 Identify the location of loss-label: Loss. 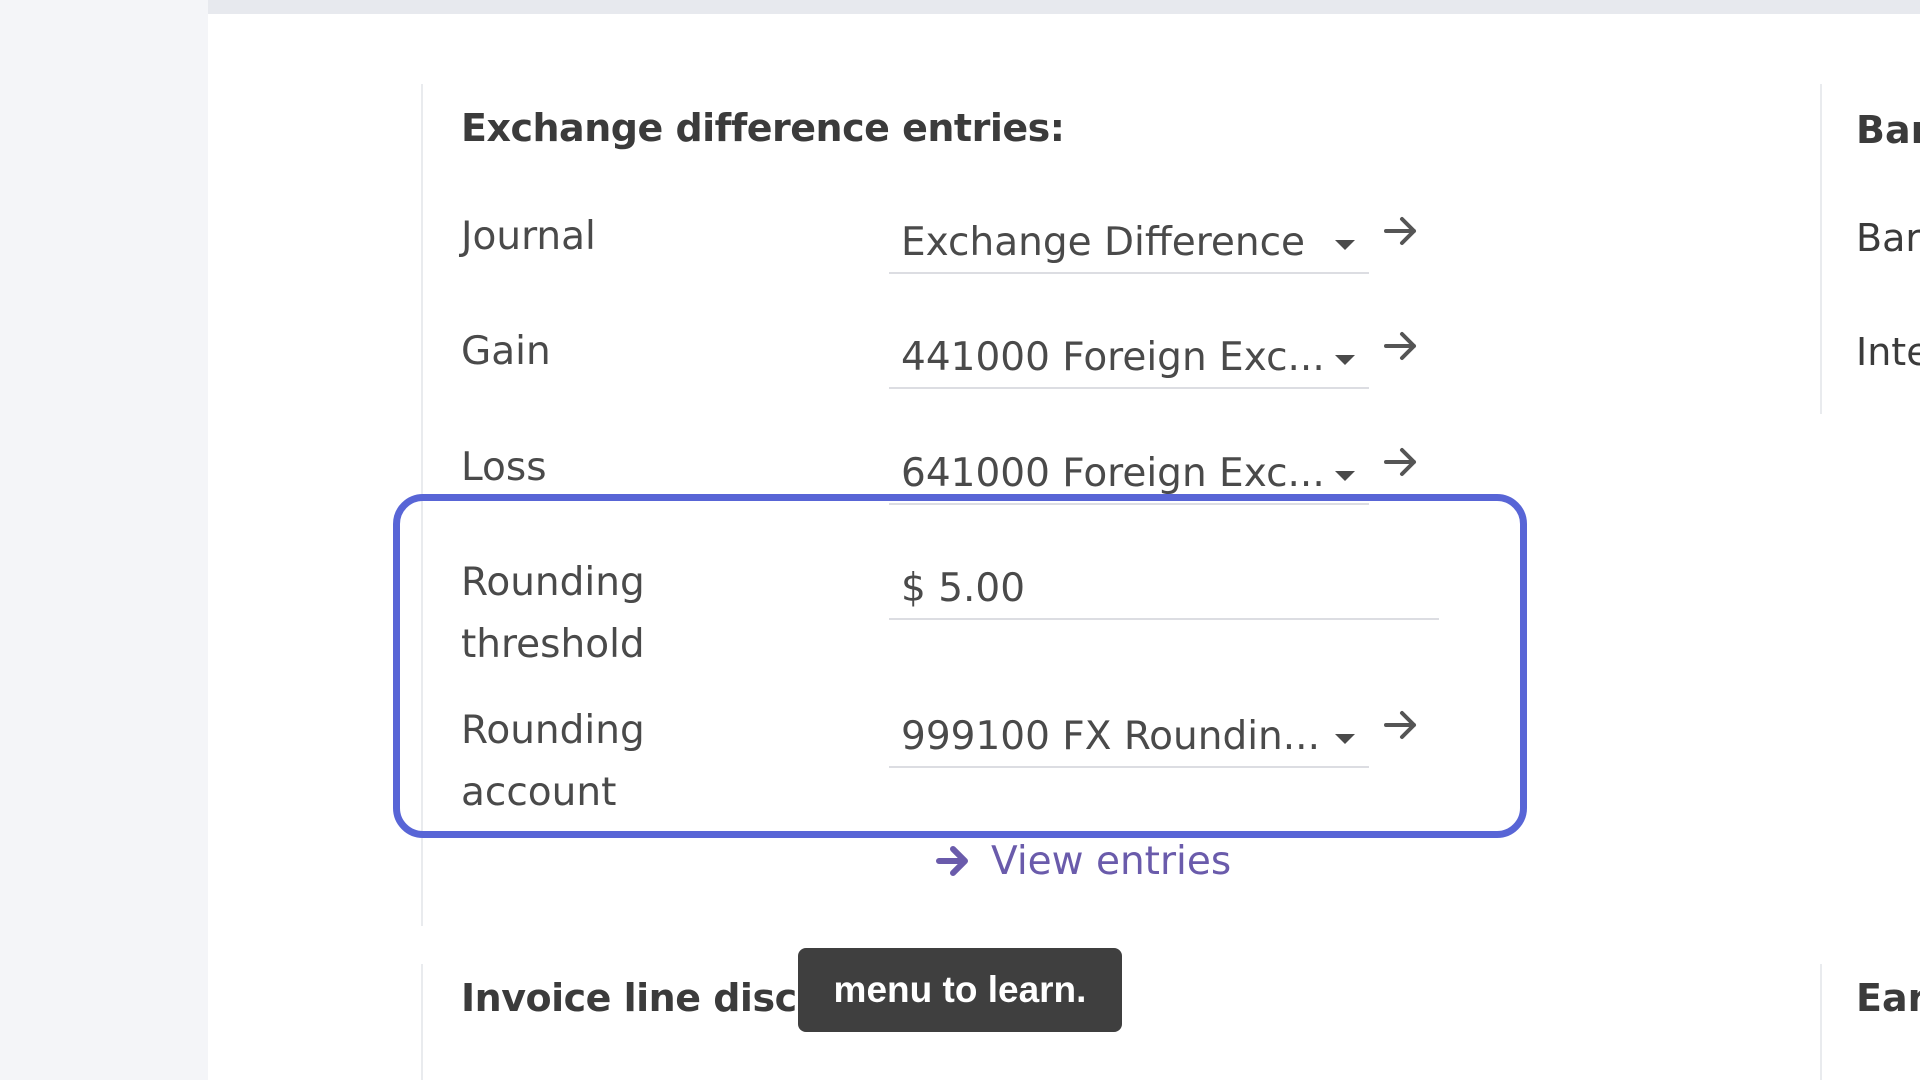
(504, 467).